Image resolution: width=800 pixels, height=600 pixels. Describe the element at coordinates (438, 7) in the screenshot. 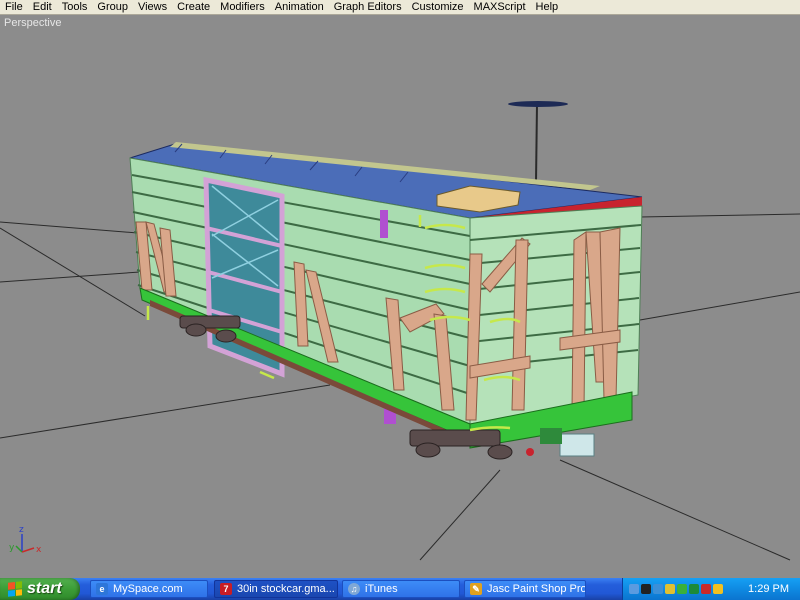

I see `menu-customize: Customize` at that location.